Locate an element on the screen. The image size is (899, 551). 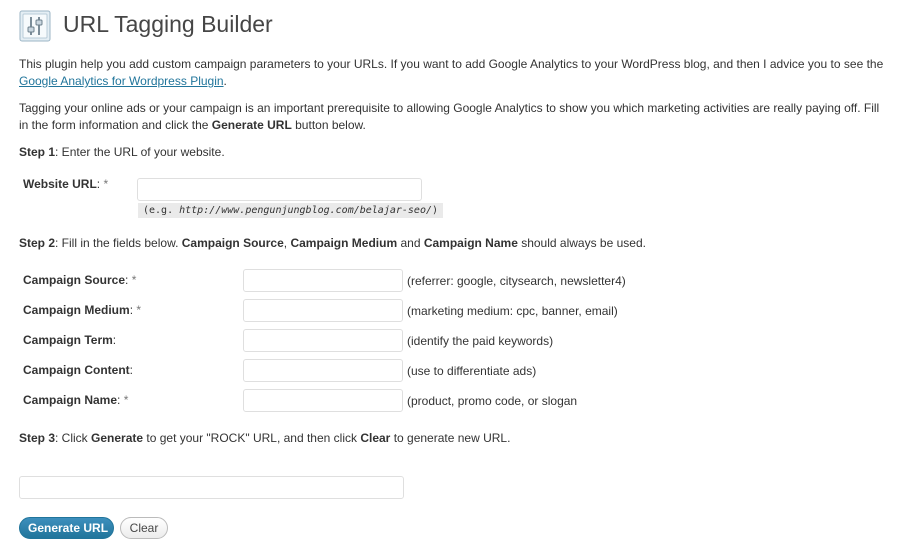
field-label-text: Campaign Term is located at coordinates (68, 340).